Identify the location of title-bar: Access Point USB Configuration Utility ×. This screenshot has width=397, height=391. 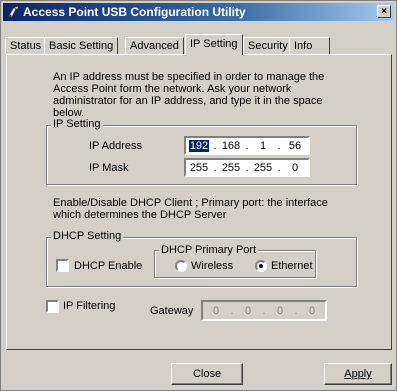
(198, 12).